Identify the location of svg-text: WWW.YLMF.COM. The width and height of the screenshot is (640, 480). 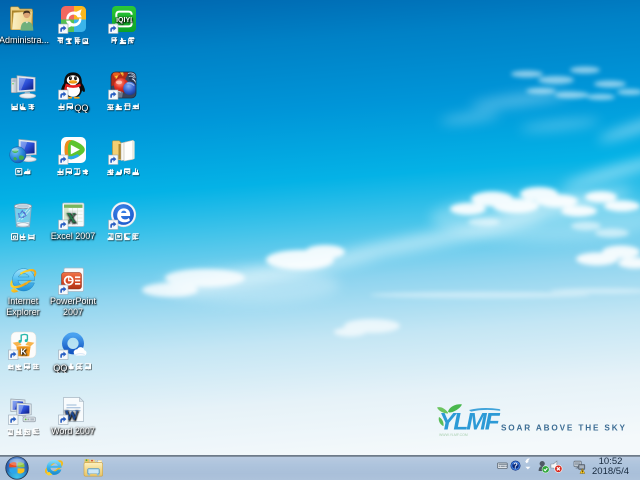
(453, 435).